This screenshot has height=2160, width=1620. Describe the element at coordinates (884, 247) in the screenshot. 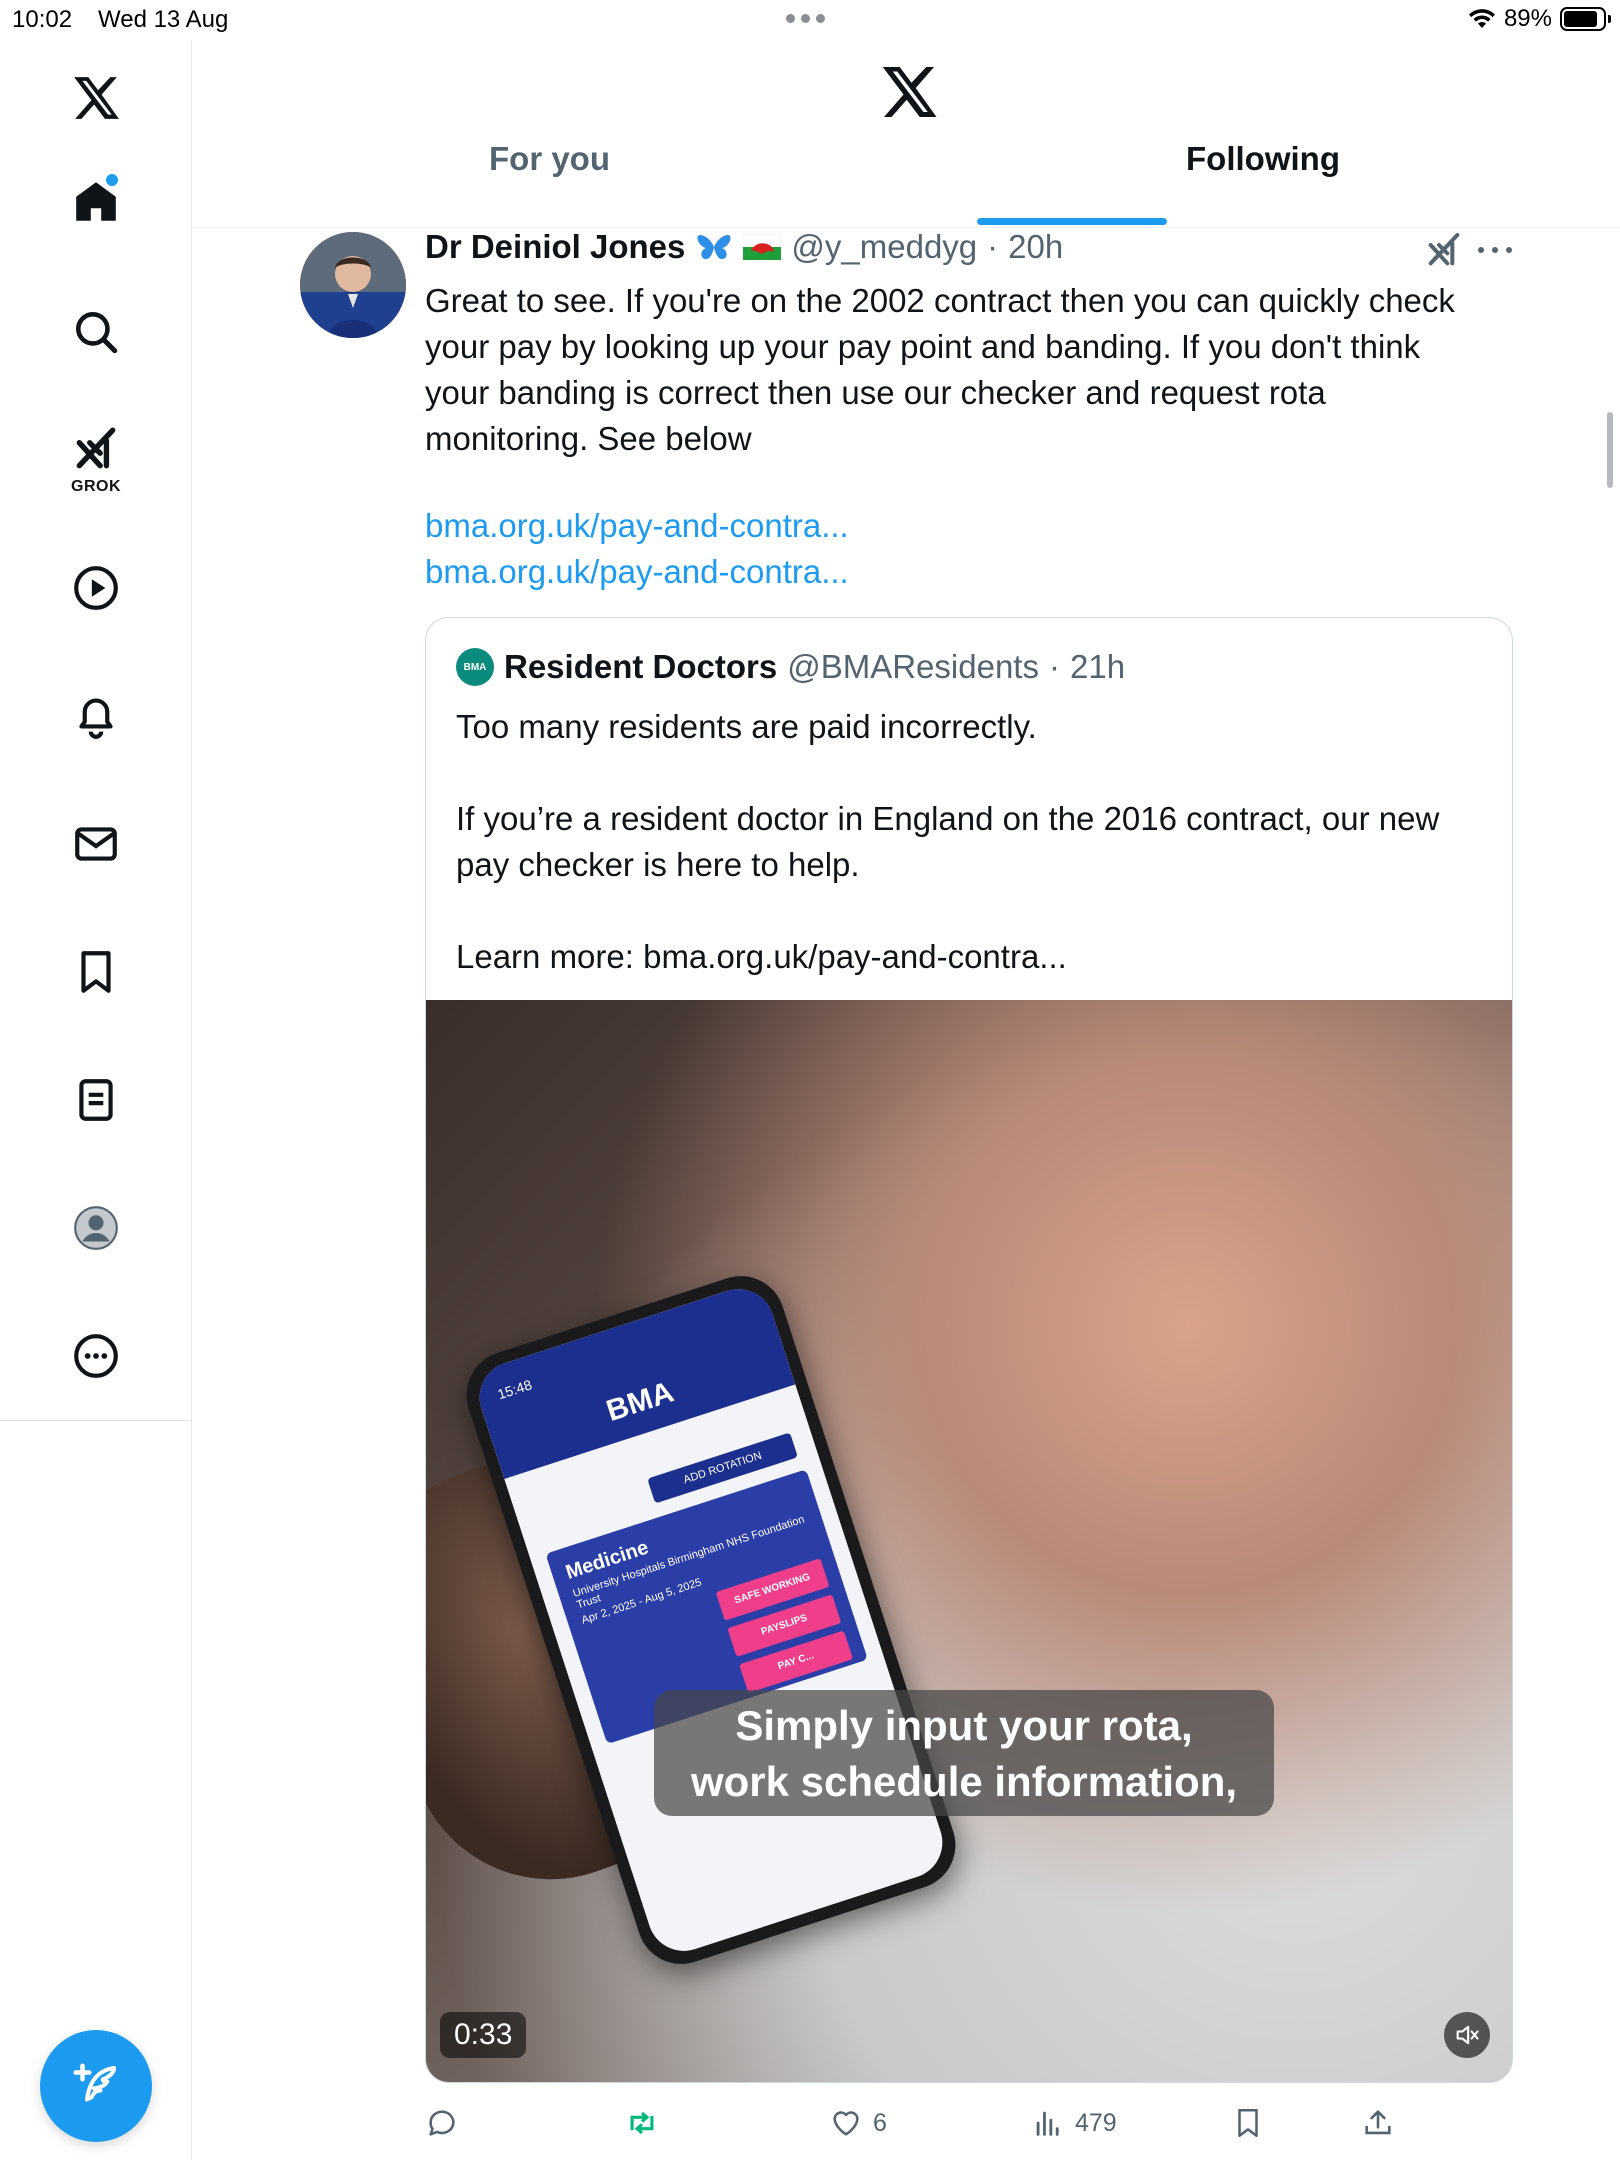

I see `author-handle: @y_meddyg` at that location.